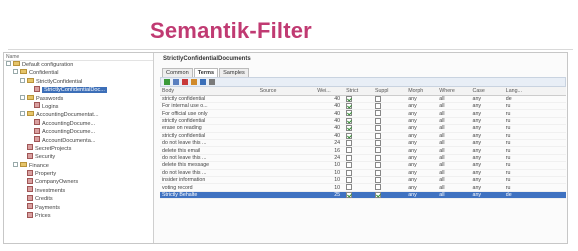 The width and height of the screenshot is (578, 251). I want to click on weight-cell: 10, so click(330, 187).